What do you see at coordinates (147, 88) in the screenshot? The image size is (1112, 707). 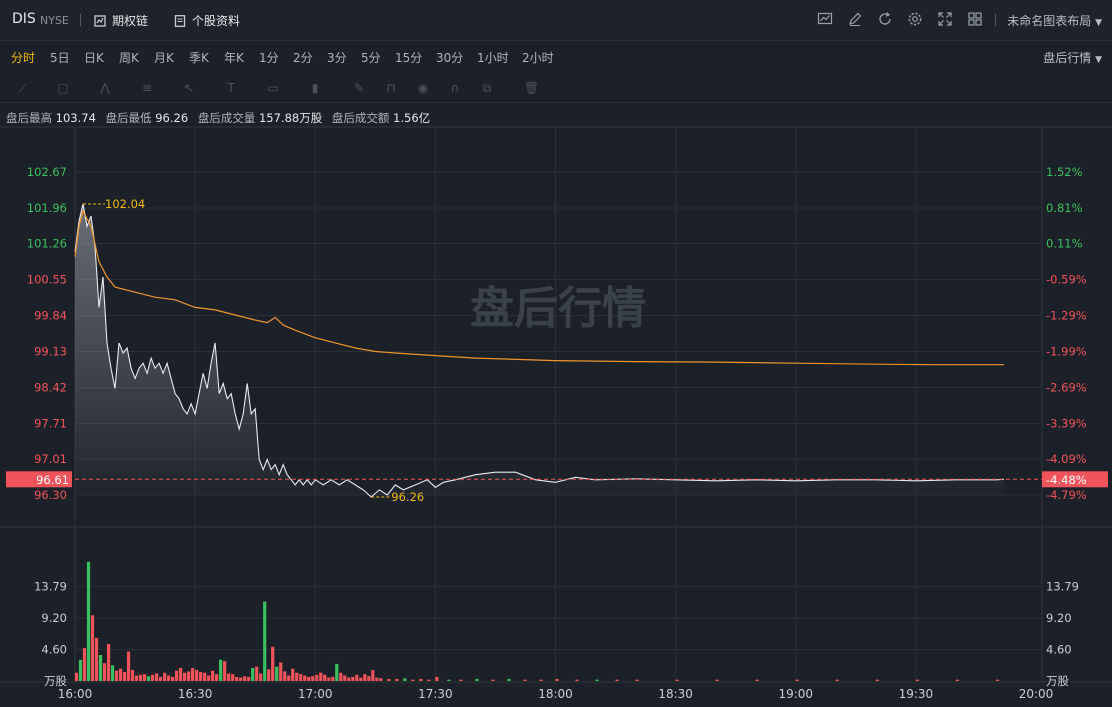 I see `channel-tool-icon: ≡` at bounding box center [147, 88].